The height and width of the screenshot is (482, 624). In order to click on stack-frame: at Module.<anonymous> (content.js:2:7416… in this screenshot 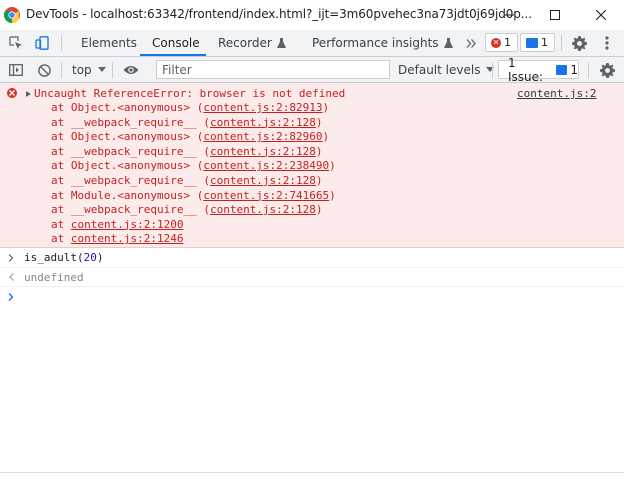, I will do `click(193, 195)`.